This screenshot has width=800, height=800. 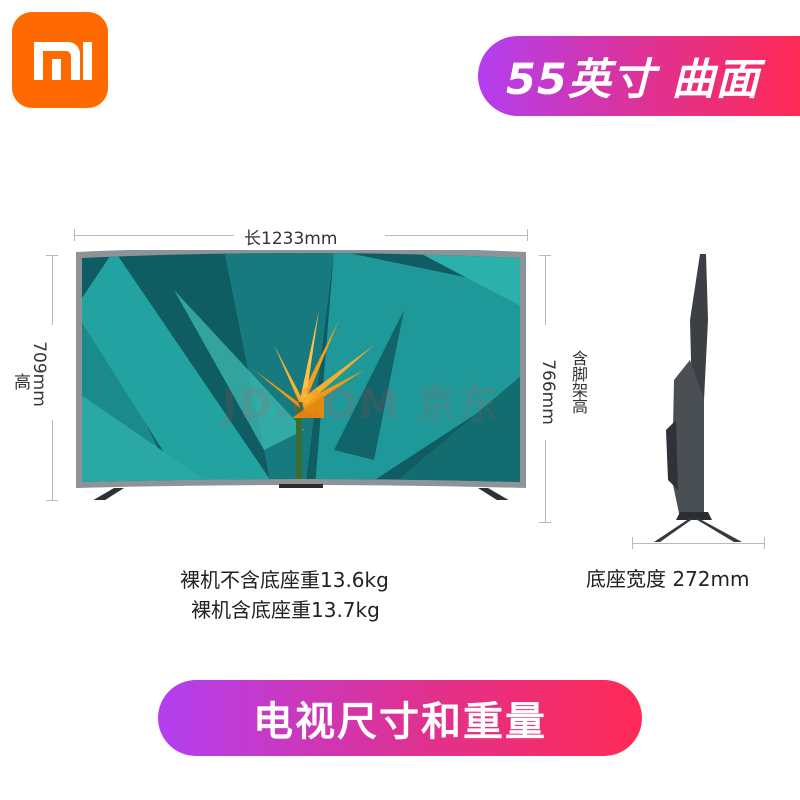 What do you see at coordinates (38, 374) in the screenshot?
I see `height-mm-label: 709mm` at bounding box center [38, 374].